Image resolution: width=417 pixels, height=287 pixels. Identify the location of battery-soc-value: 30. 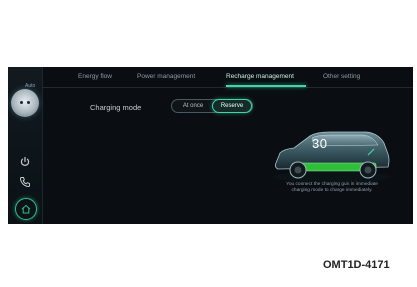
(320, 143).